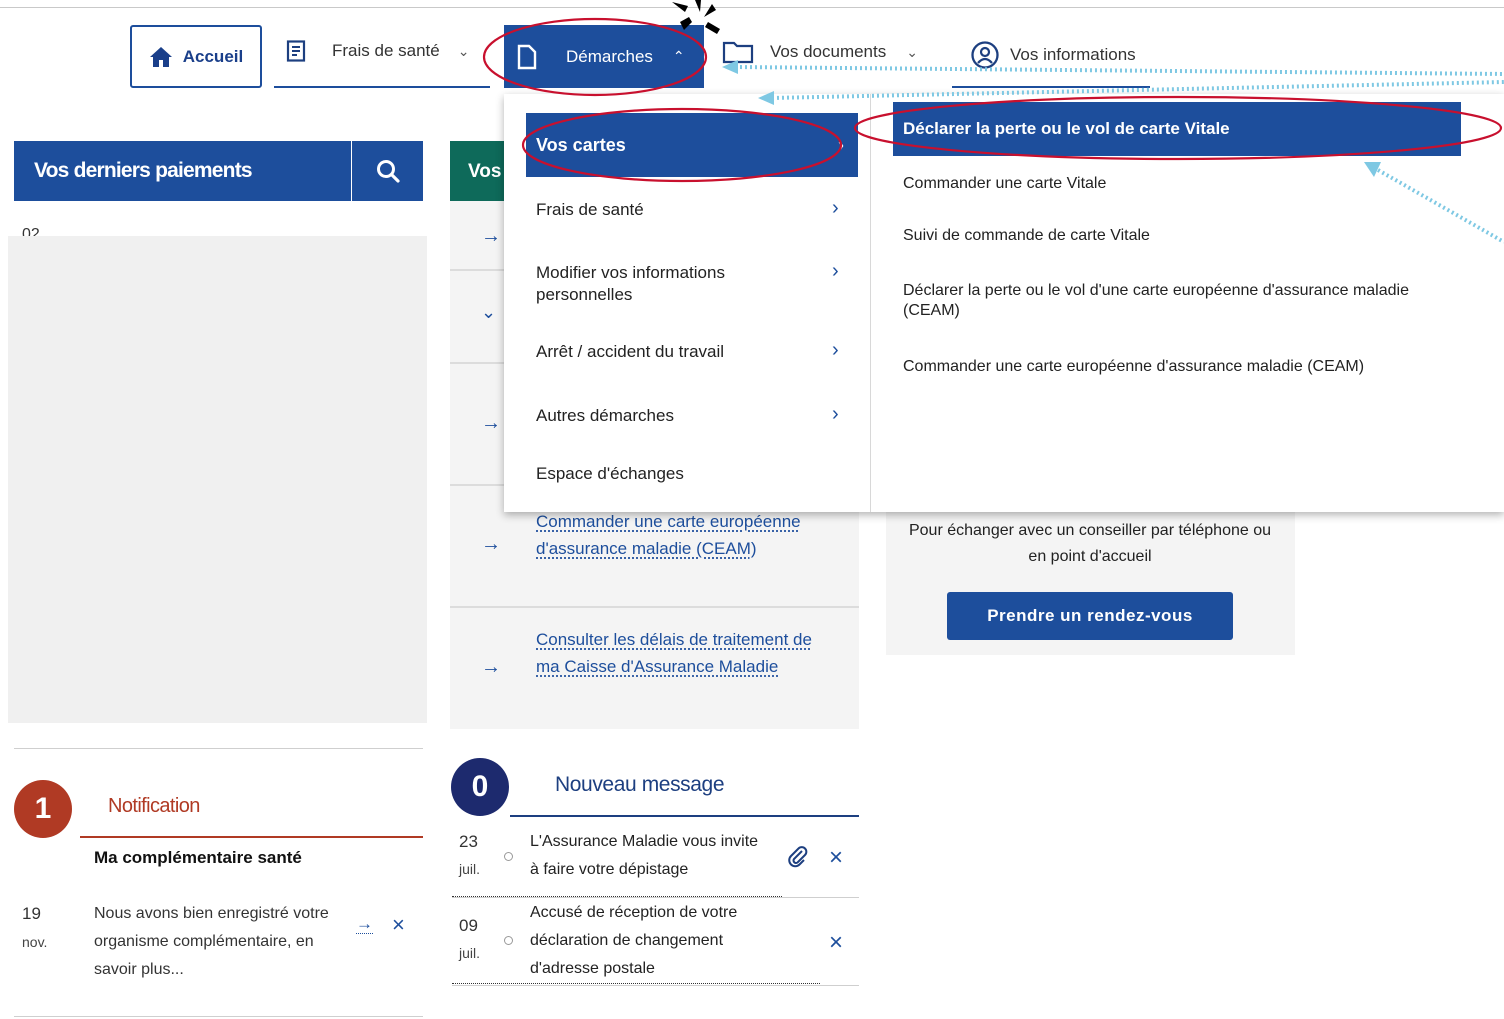 The height and width of the screenshot is (1019, 1504). Describe the element at coordinates (691, 474) in the screenshot. I see `submenu-espace-echanges: Espace d'échanges` at that location.